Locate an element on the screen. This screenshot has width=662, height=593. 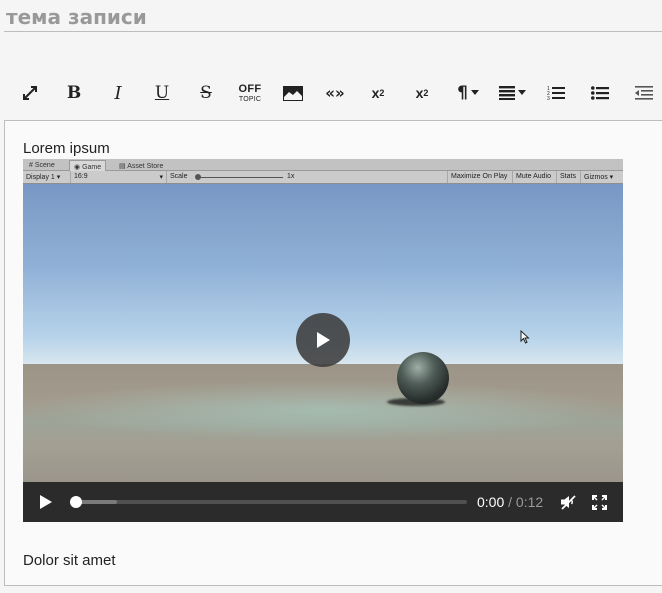
superscript-2: 2 is located at coordinates (426, 93).